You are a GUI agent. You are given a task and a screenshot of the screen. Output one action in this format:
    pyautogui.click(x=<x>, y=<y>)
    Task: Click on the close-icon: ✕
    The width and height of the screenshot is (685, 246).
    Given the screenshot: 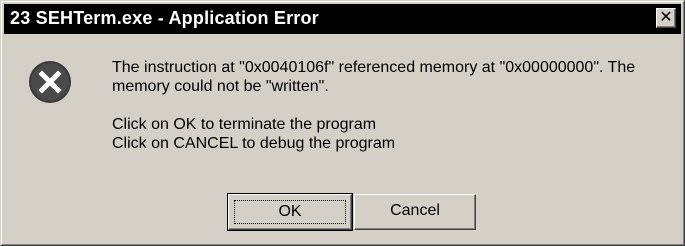 What is the action you would take?
    pyautogui.click(x=666, y=16)
    